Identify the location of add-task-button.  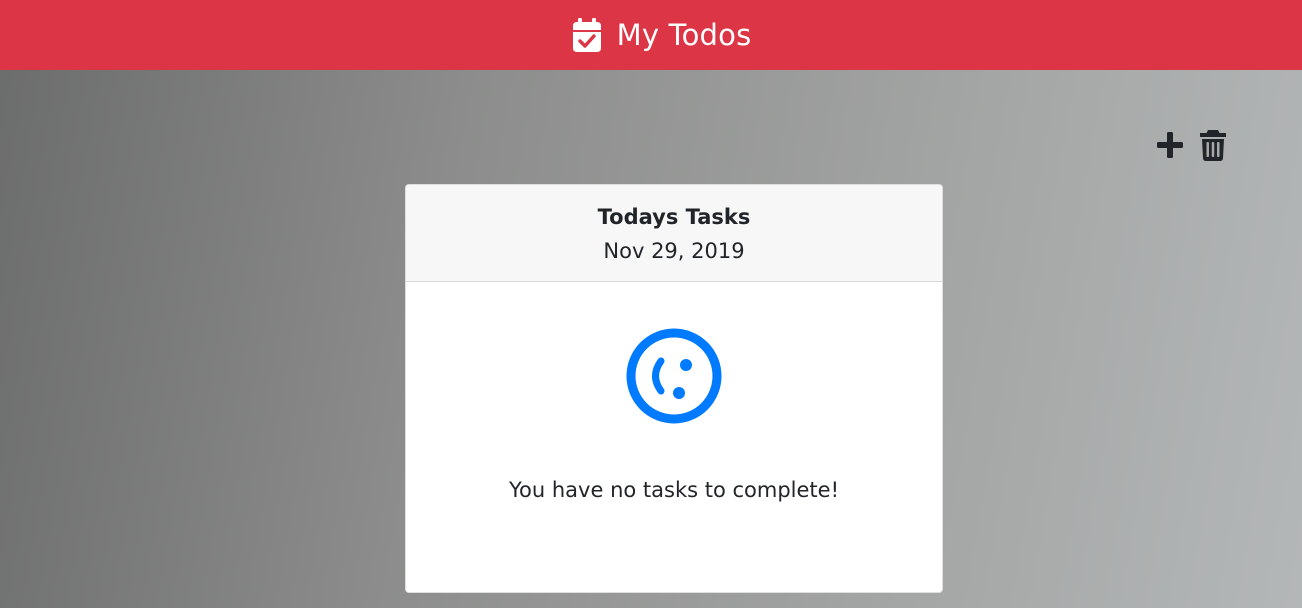
(1170, 145).